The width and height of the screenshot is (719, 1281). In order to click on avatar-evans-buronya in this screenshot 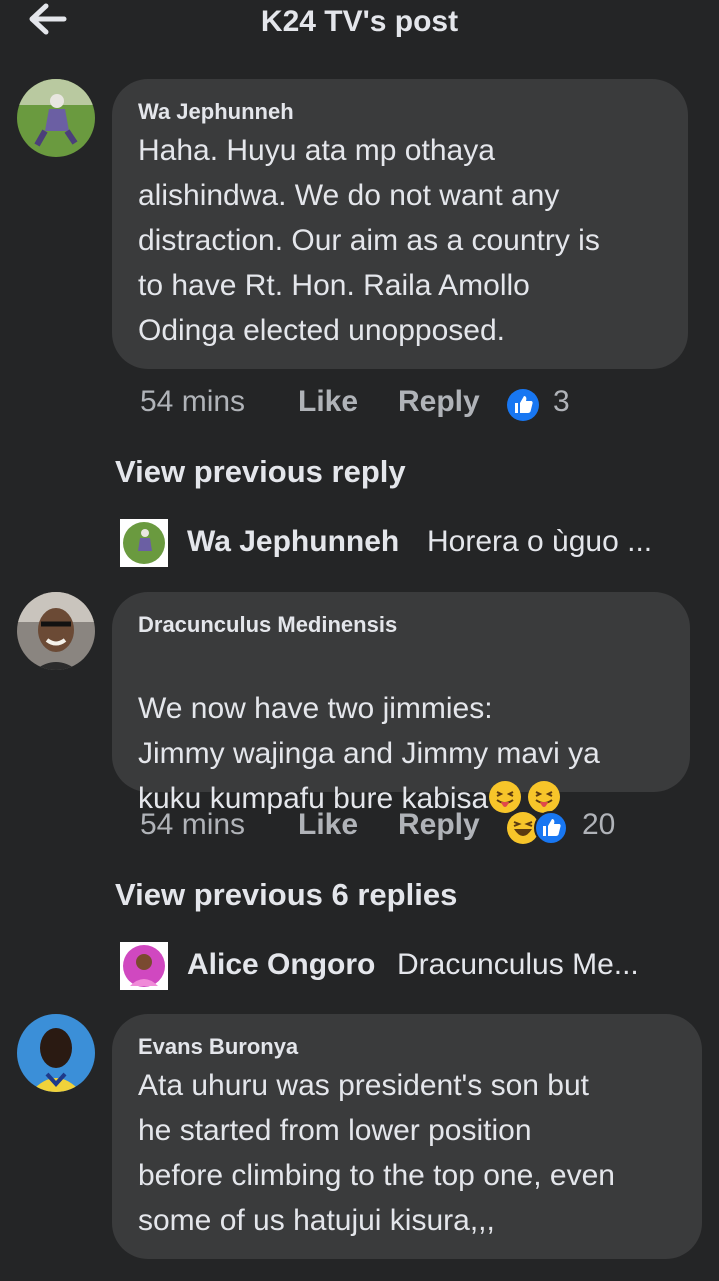, I will do `click(56, 1053)`.